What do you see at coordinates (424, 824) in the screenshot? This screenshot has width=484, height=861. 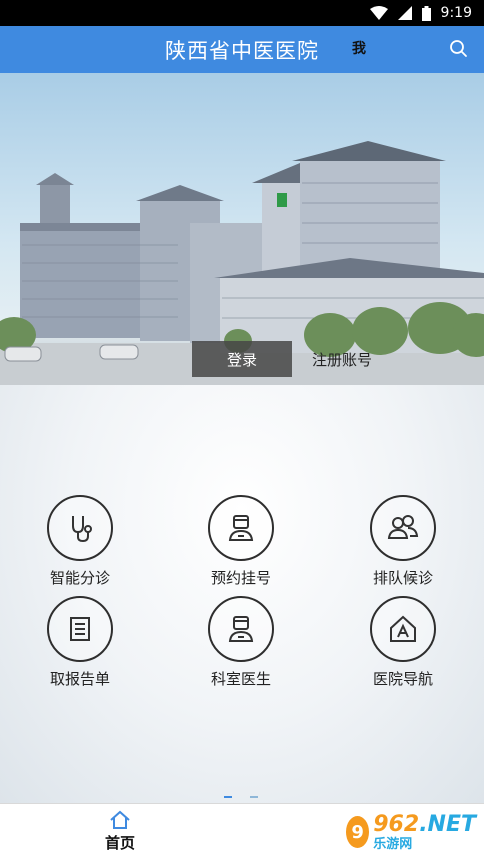 I see `watermark-number: 962.NET` at bounding box center [424, 824].